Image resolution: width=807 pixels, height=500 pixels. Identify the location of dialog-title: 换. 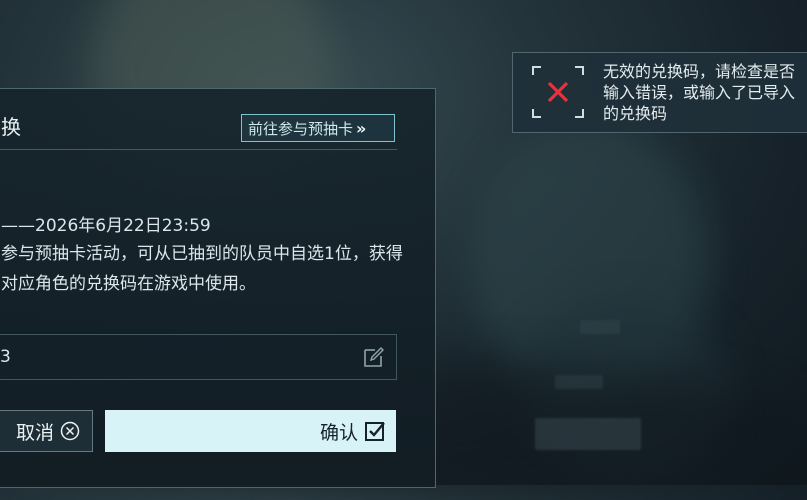
(11, 127).